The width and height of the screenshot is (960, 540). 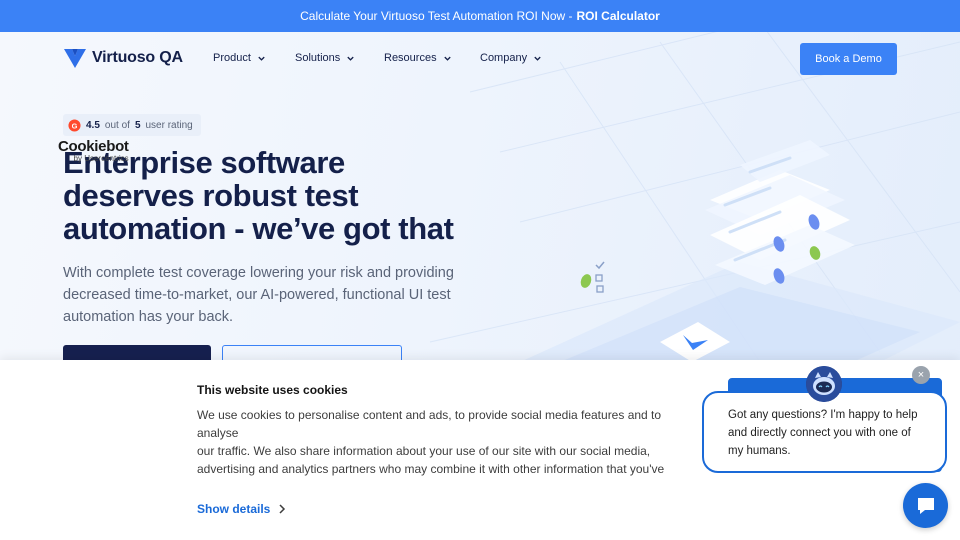 I want to click on nav-resources-label: Resources, so click(x=410, y=58).